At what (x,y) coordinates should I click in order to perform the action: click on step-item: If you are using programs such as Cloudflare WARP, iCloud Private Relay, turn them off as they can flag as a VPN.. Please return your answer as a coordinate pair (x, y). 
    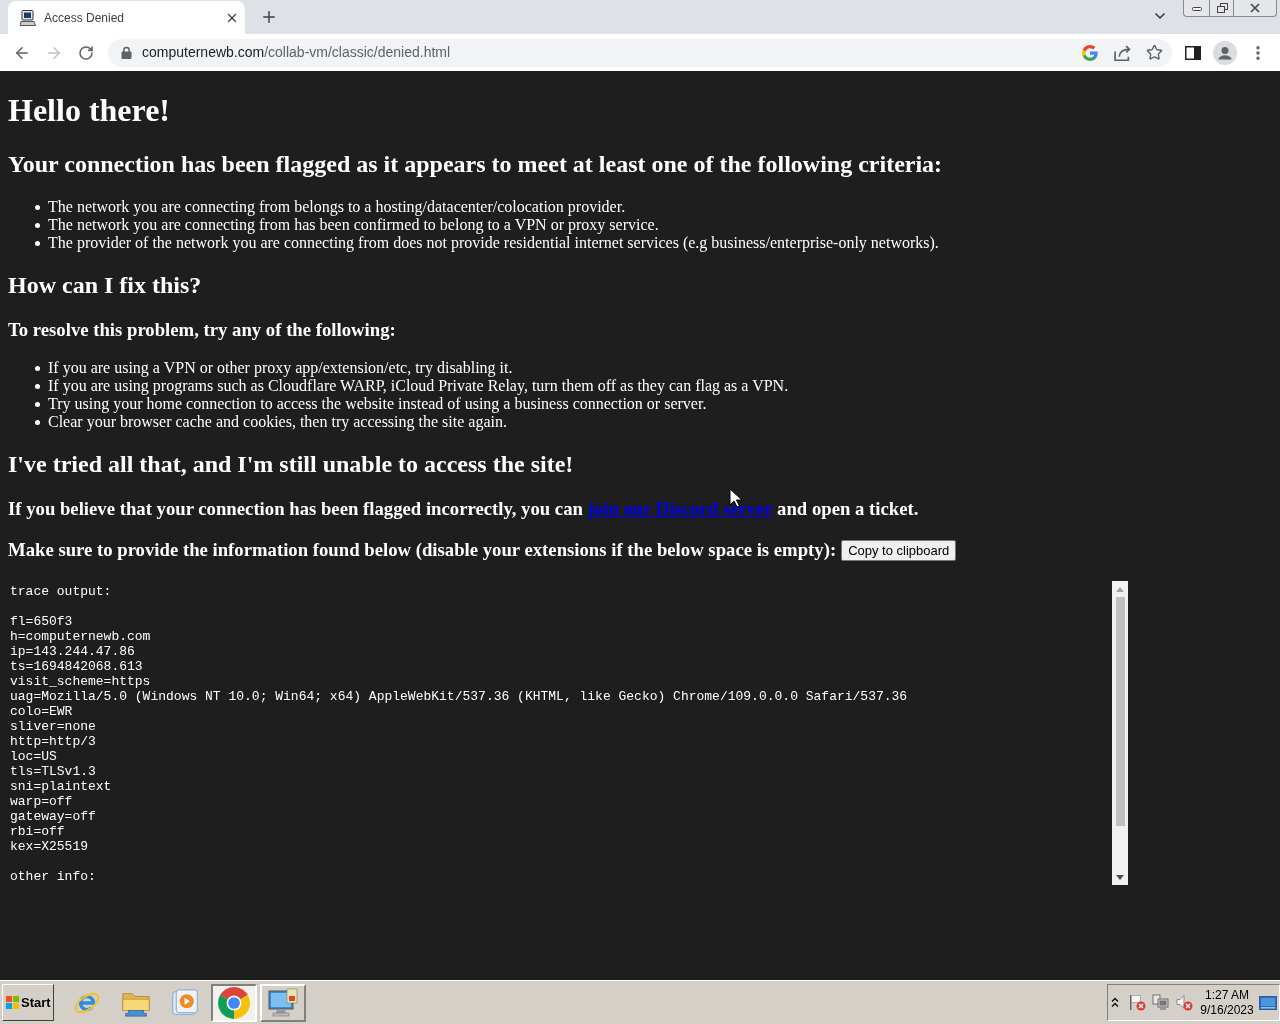
    Looking at the image, I should click on (418, 386).